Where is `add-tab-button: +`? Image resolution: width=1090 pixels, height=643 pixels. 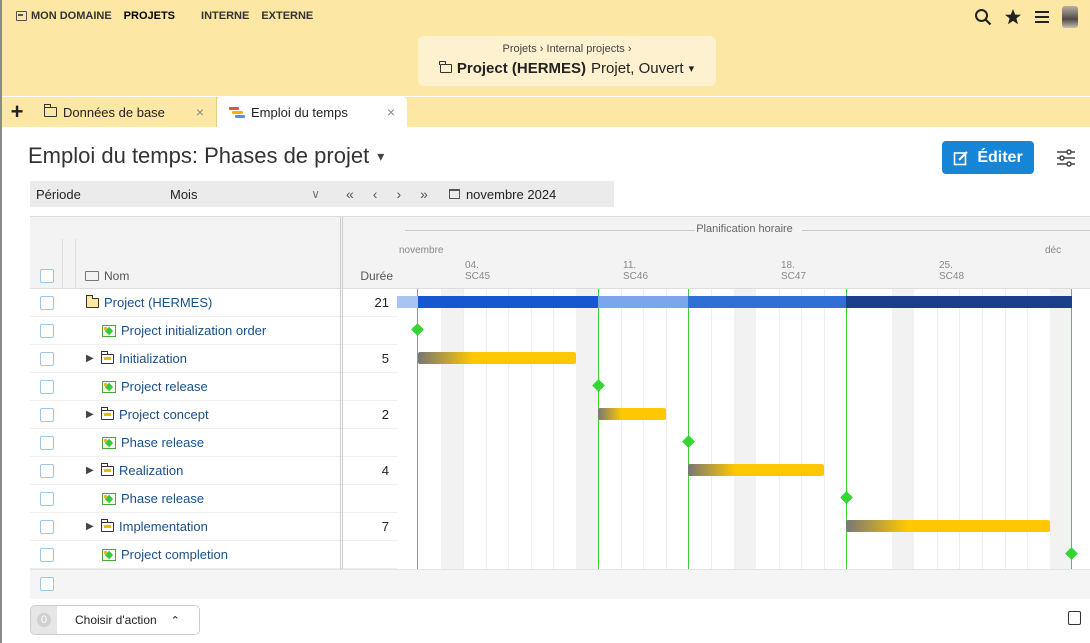
add-tab-button: + is located at coordinates (17, 112).